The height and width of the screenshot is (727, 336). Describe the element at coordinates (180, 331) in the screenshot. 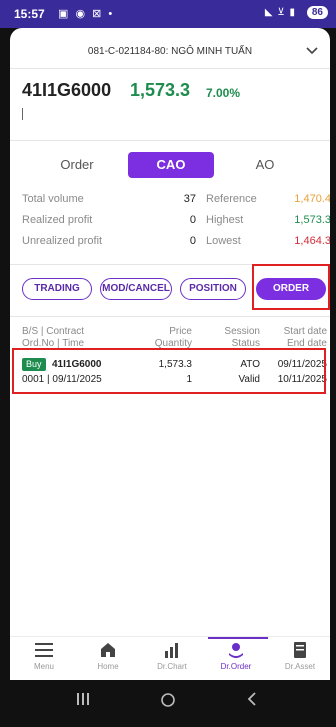

I see `header-price: Price` at that location.